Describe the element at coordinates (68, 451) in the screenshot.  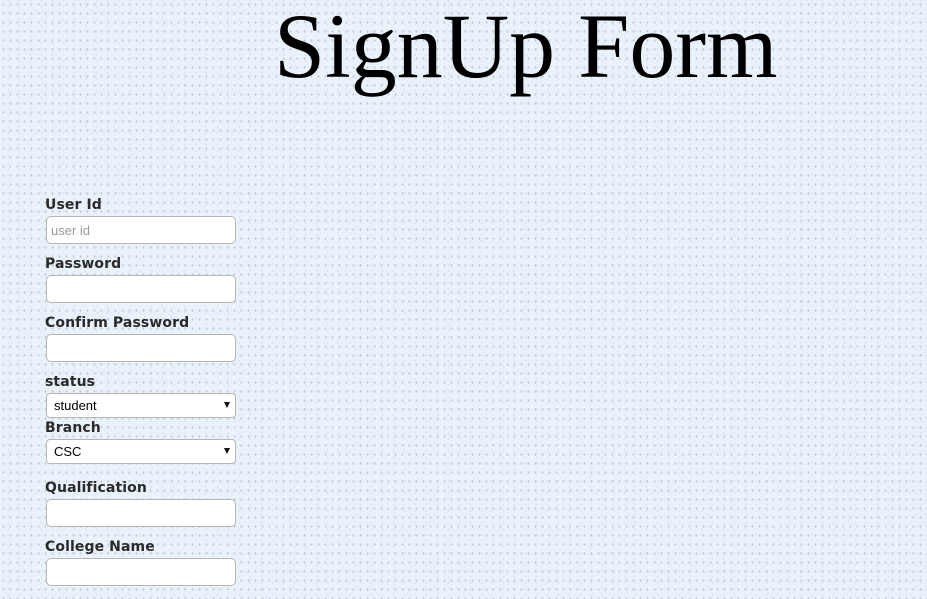
I see `branch-select-value: CSC` at that location.